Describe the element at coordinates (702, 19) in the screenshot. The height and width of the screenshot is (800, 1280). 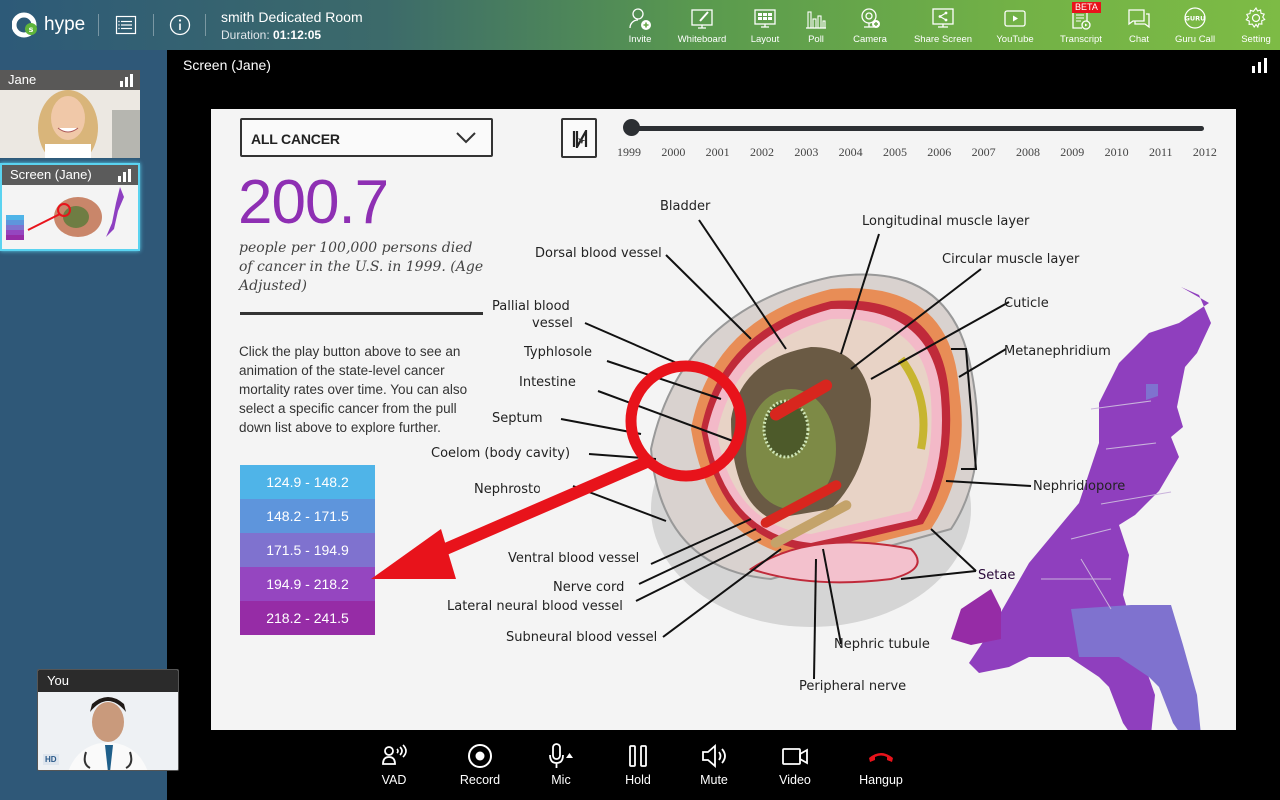
I see `whiteboard-icon` at that location.